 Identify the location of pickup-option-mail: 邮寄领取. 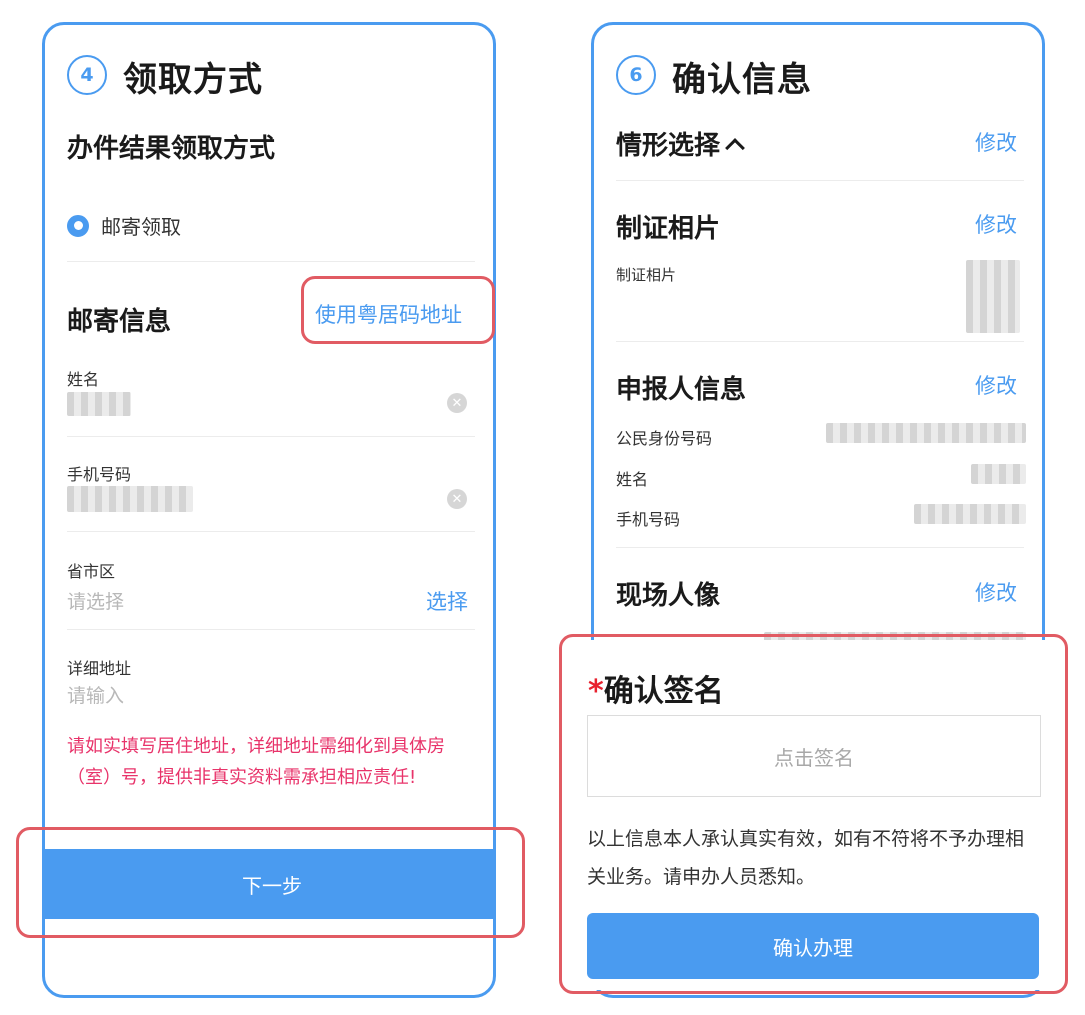
(124, 225).